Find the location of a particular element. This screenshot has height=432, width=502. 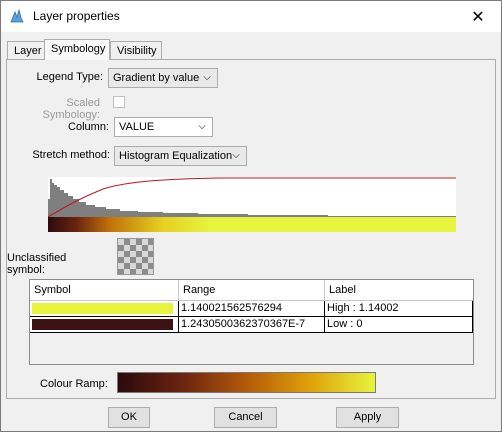

tab-label: Visibility is located at coordinates (137, 51).